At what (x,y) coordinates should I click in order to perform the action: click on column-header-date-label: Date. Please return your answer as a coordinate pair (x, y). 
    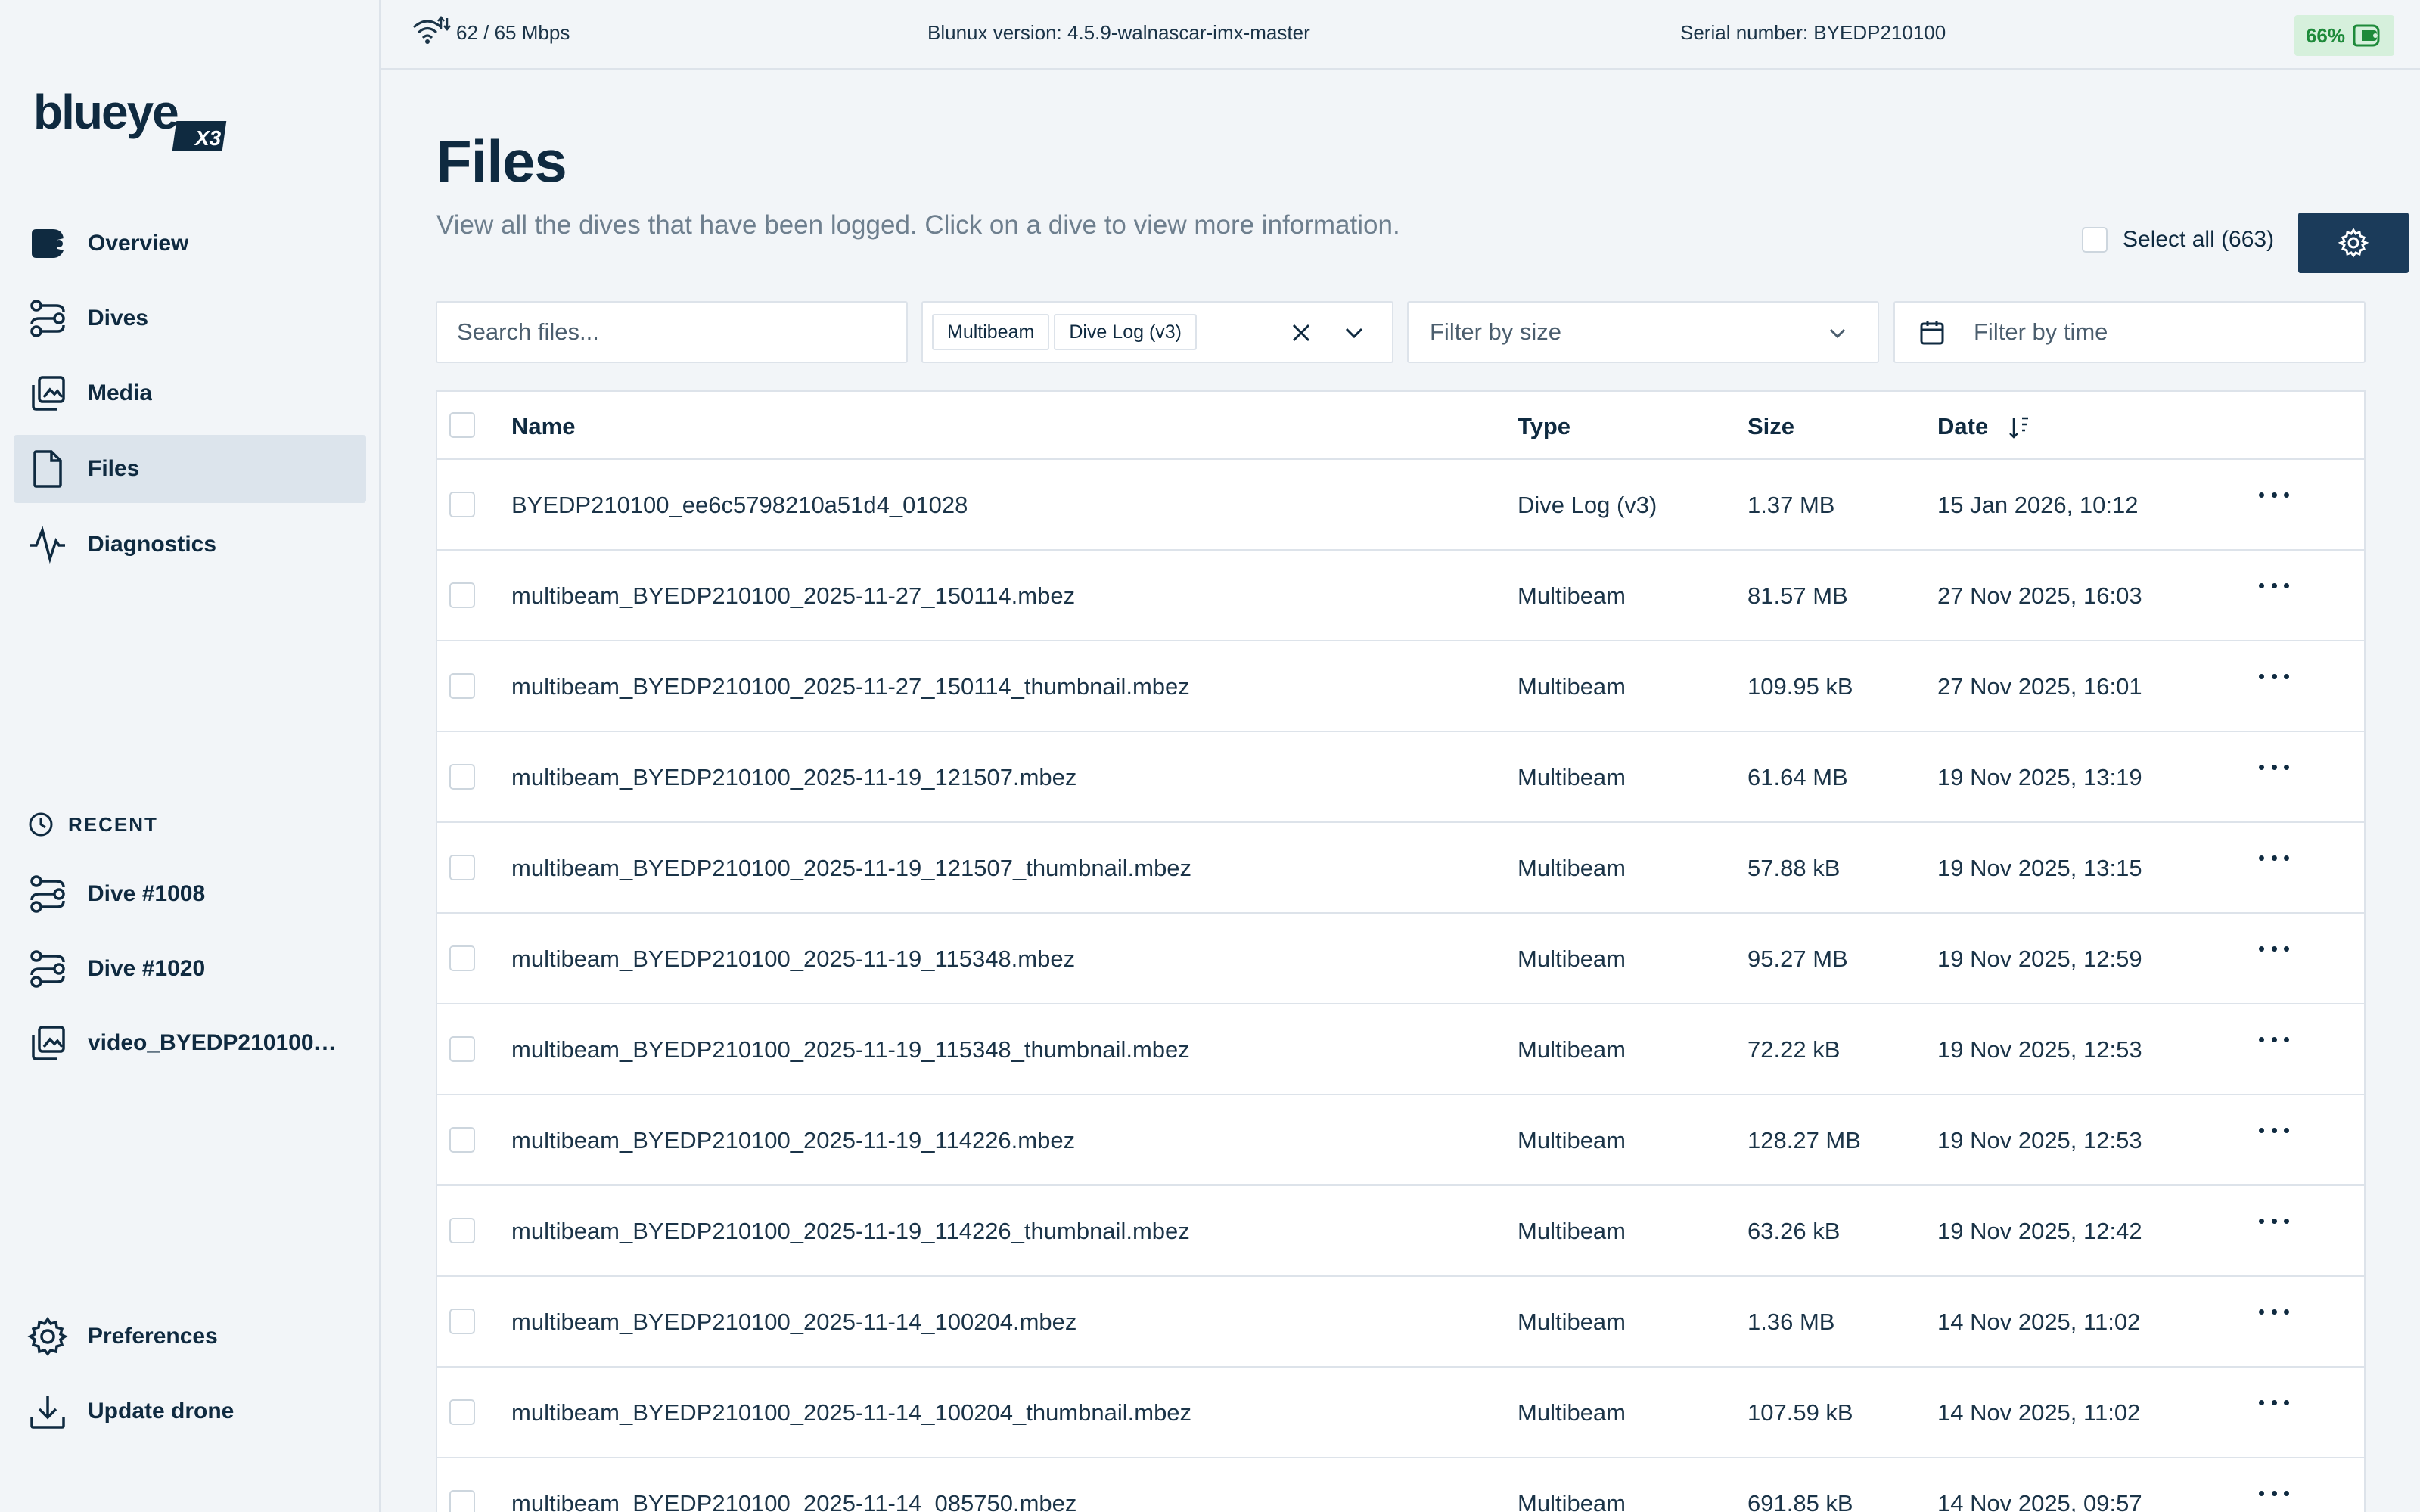
    Looking at the image, I should click on (1963, 426).